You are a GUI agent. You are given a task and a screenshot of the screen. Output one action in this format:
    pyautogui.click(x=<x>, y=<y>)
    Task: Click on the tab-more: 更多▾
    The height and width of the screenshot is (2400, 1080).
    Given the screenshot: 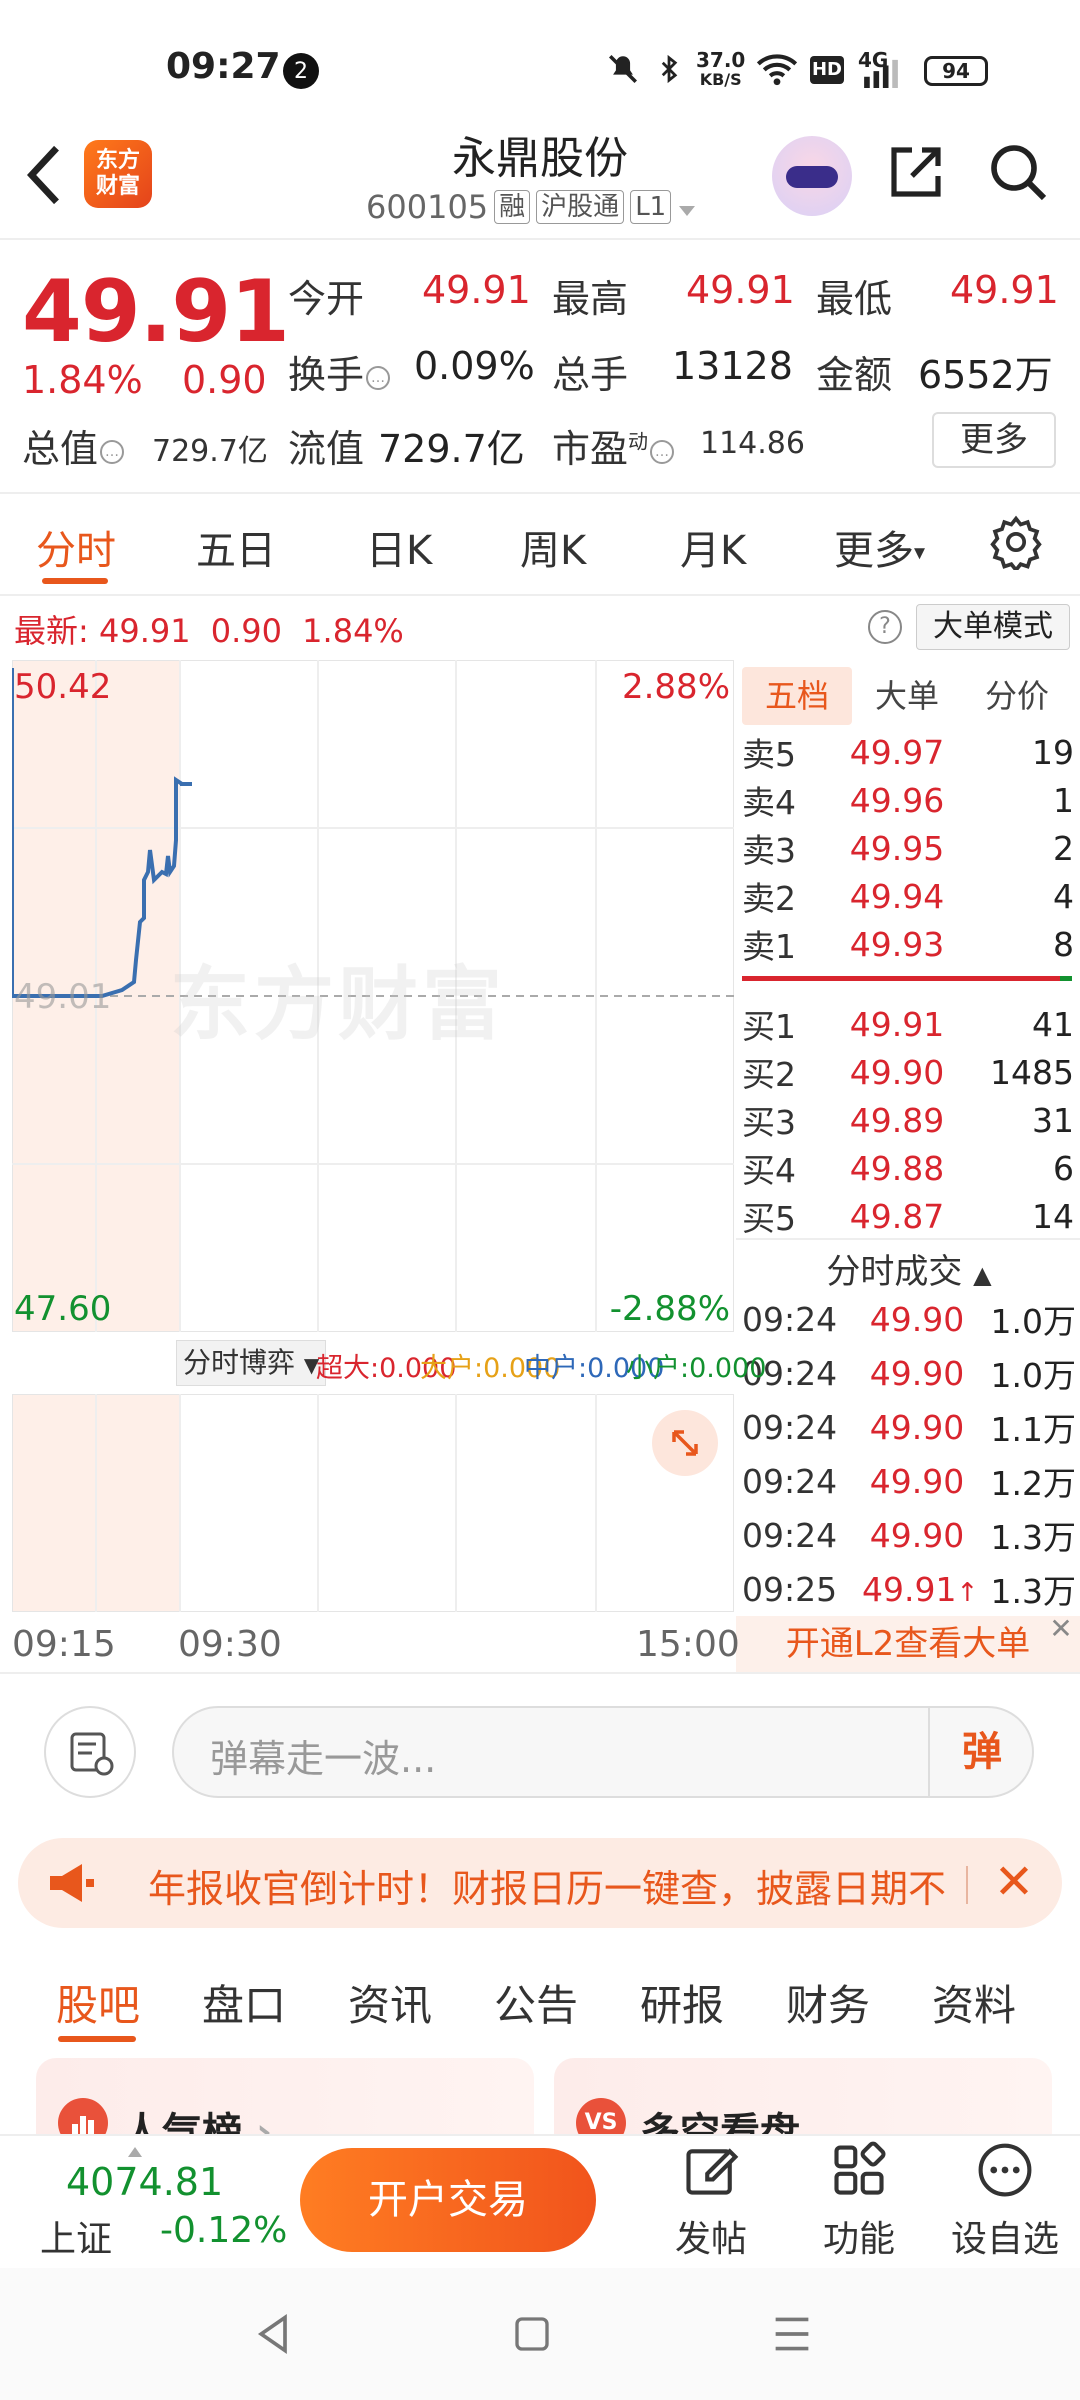 What is the action you would take?
    pyautogui.click(x=879, y=547)
    